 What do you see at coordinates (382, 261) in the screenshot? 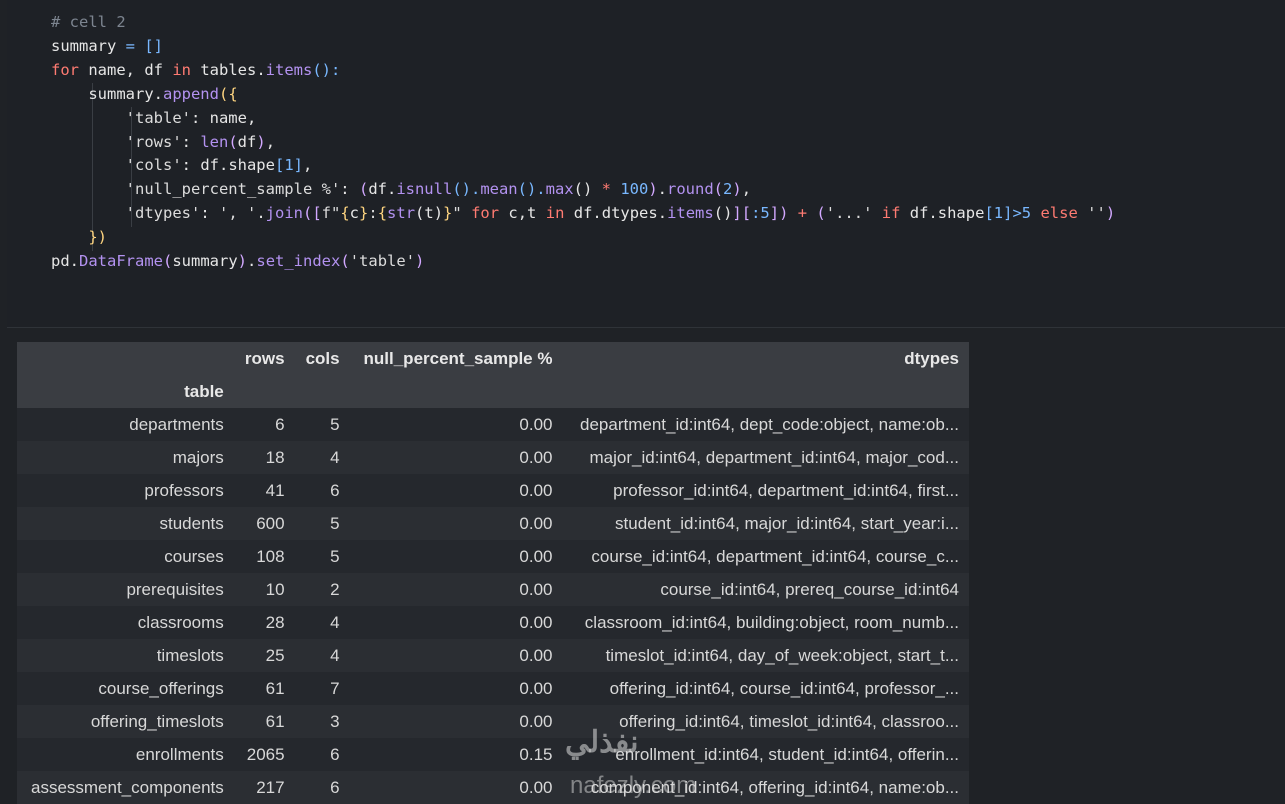
I see `code-token: 'table'` at bounding box center [382, 261].